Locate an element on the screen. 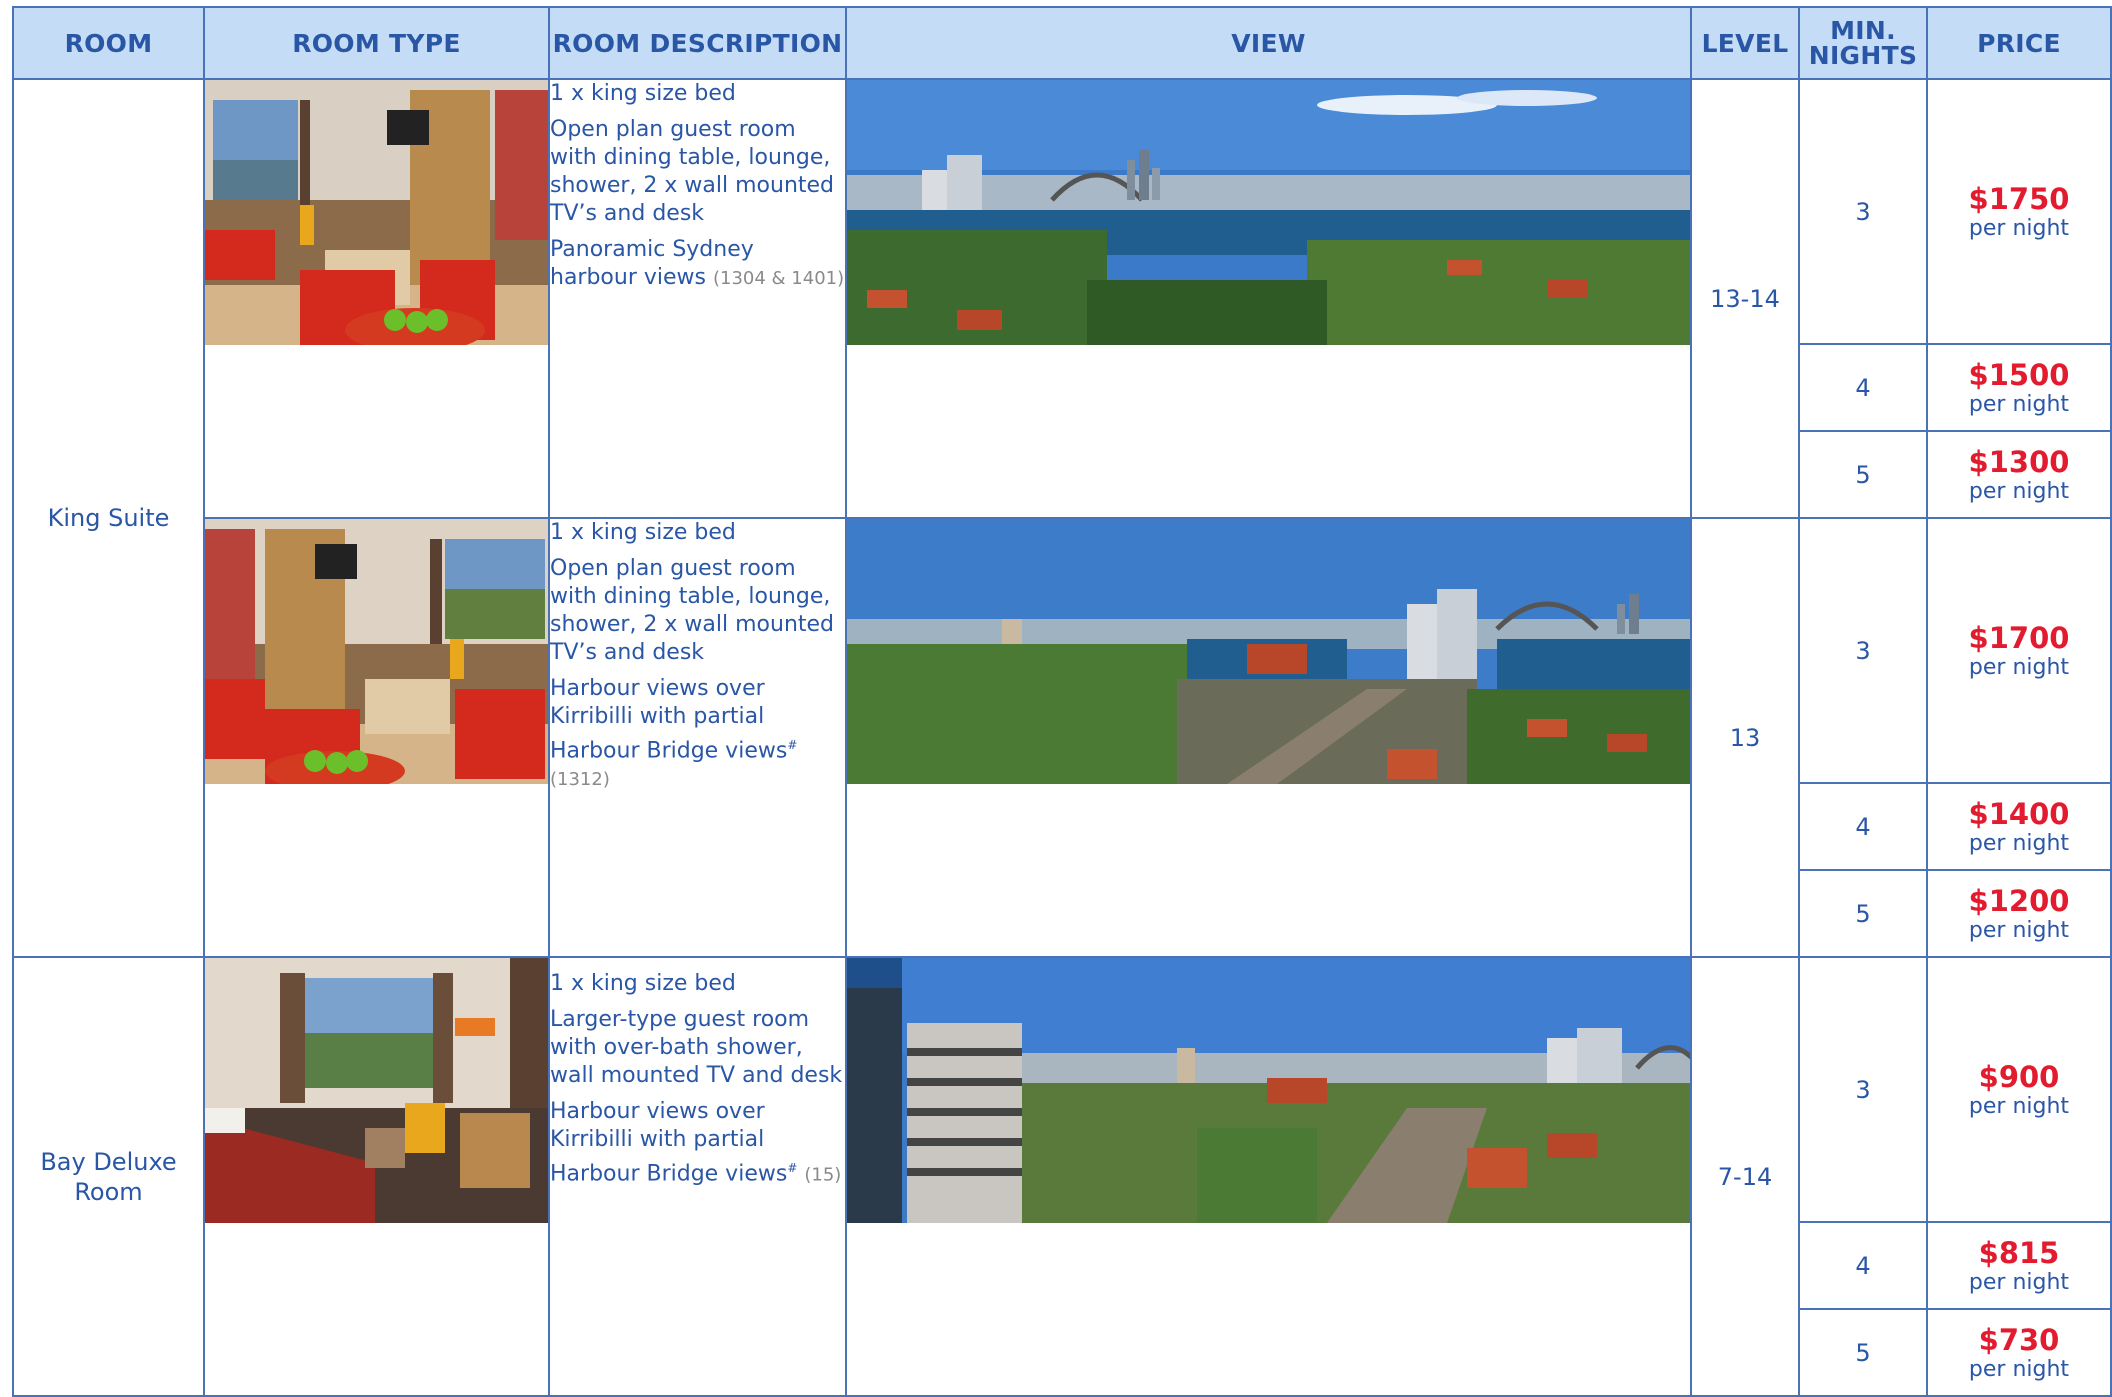 This screenshot has width=2112, height=1397. price-amount: $815 is located at coordinates (2019, 1252).